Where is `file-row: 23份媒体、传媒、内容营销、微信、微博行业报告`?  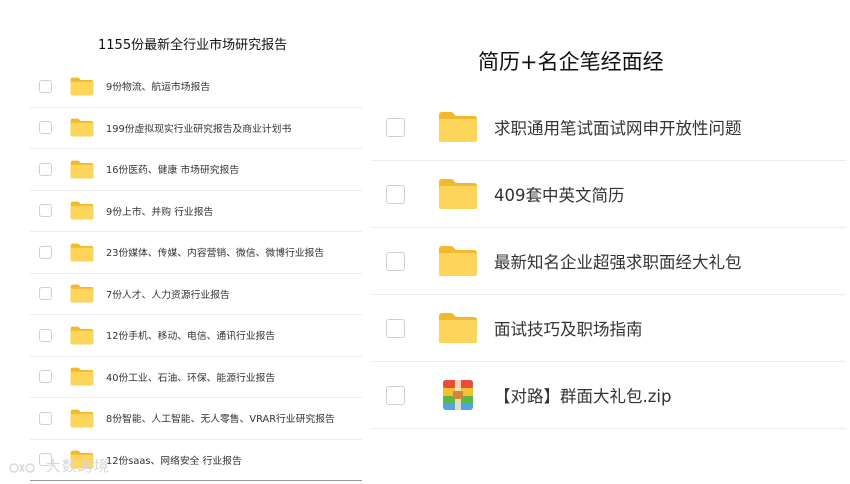 file-row: 23份媒体、传媒、内容营销、微信、微博行业报告 is located at coordinates (196, 253).